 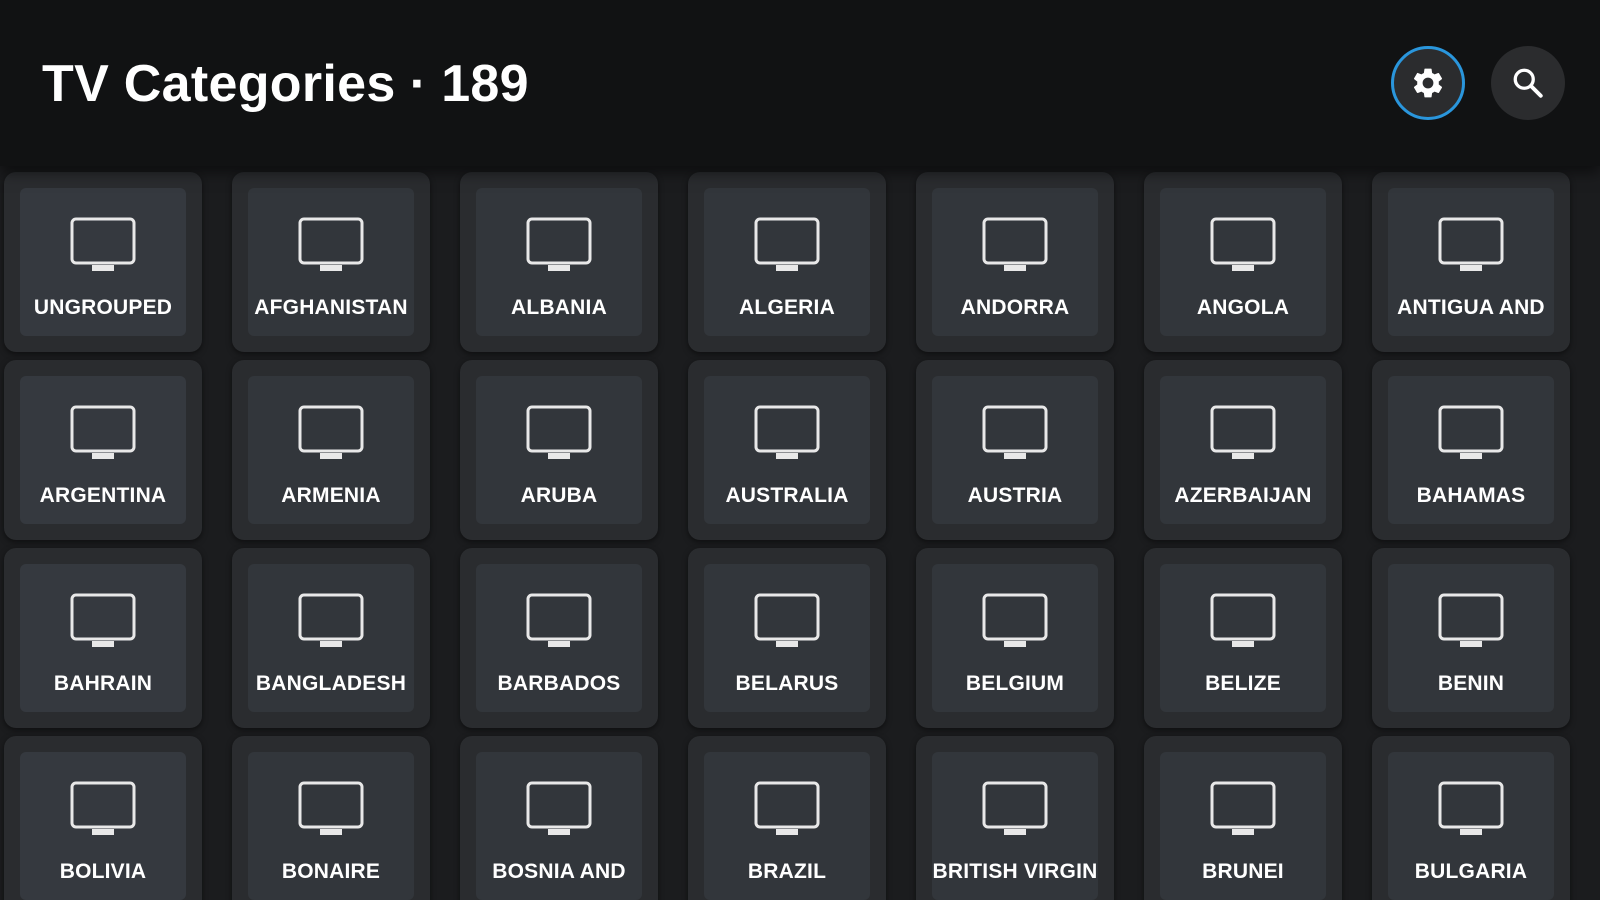 What do you see at coordinates (219, 84) in the screenshot?
I see `title-text: TV Categories` at bounding box center [219, 84].